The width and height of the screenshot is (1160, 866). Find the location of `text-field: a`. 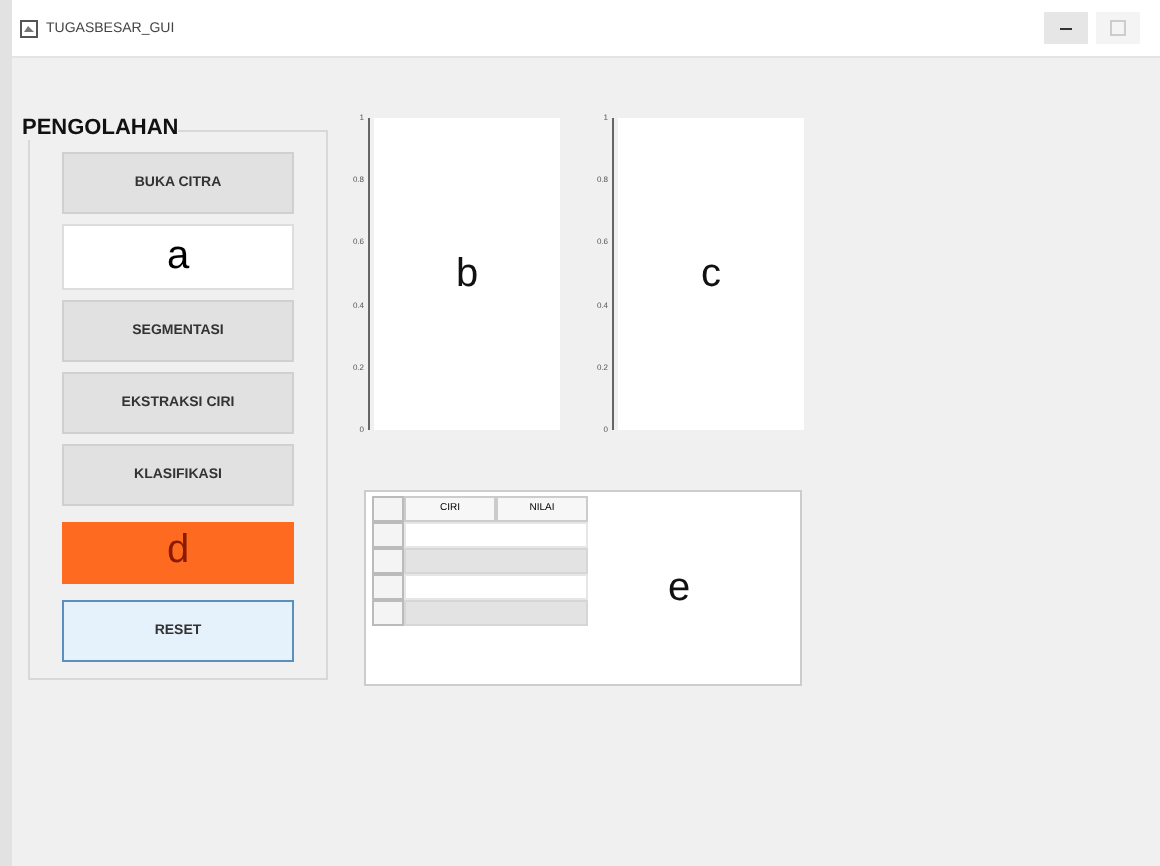

text-field: a is located at coordinates (178, 257).